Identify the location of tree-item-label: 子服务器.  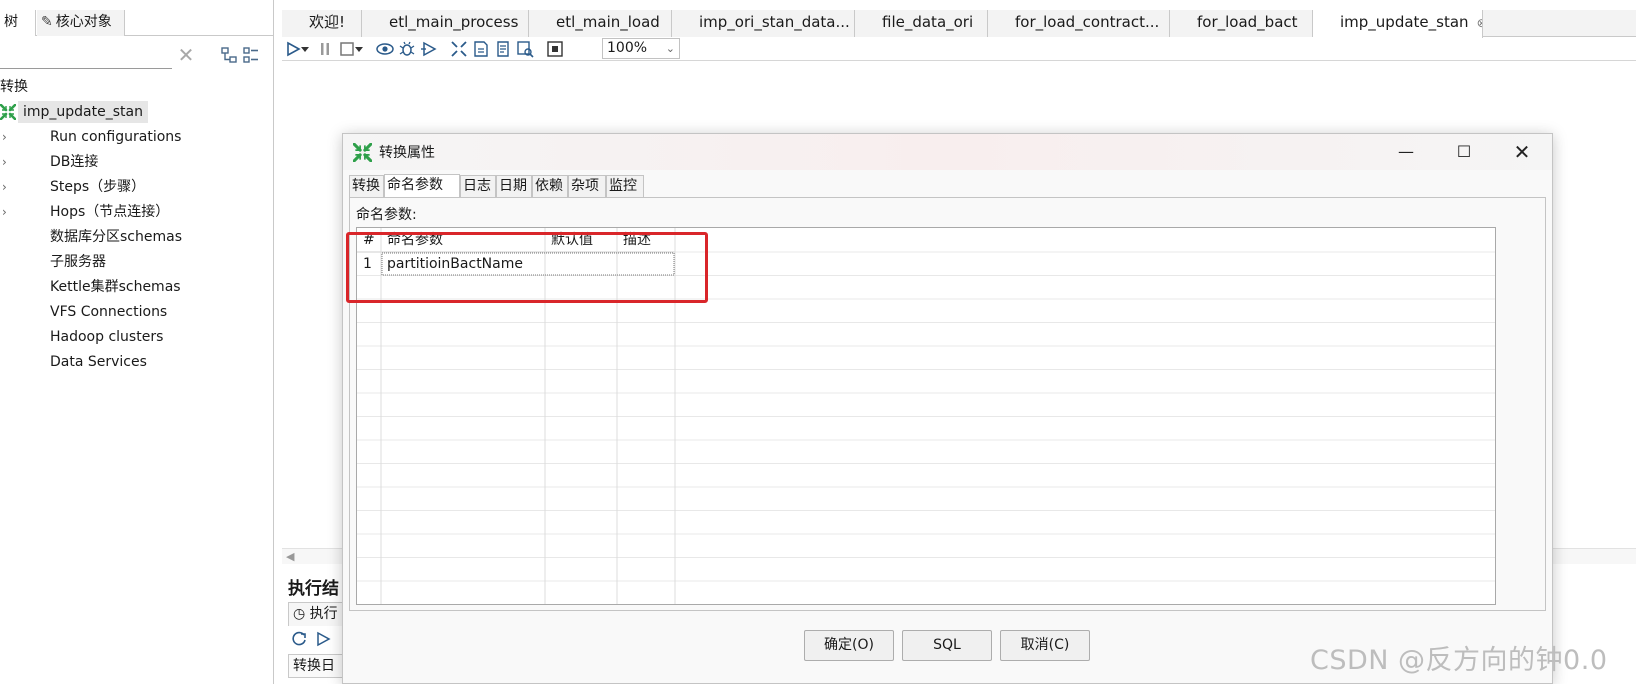
(78, 262).